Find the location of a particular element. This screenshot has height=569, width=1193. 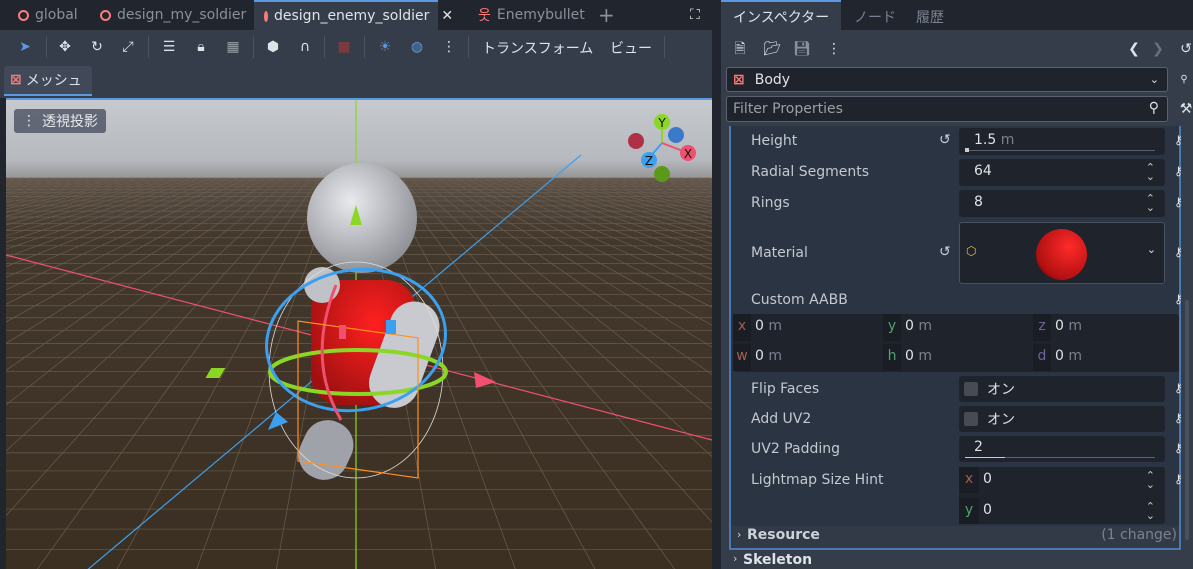

lightmap-y-value: 0 is located at coordinates (987, 510).